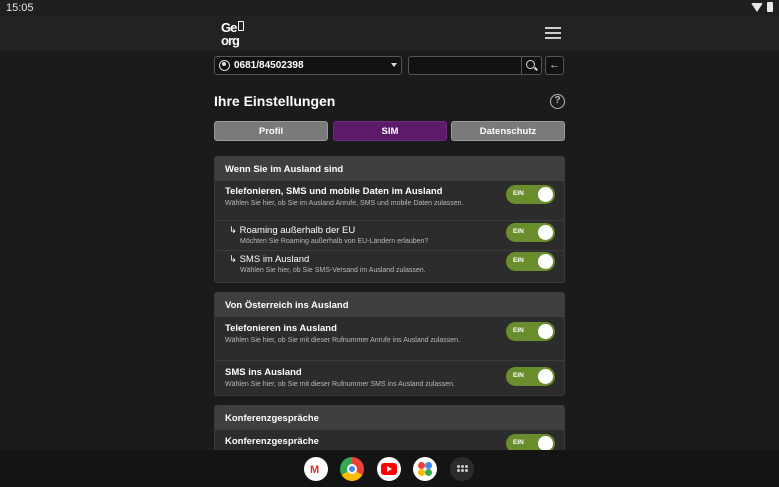 The image size is (779, 487). I want to click on hamburger-menu-icon, so click(553, 33).